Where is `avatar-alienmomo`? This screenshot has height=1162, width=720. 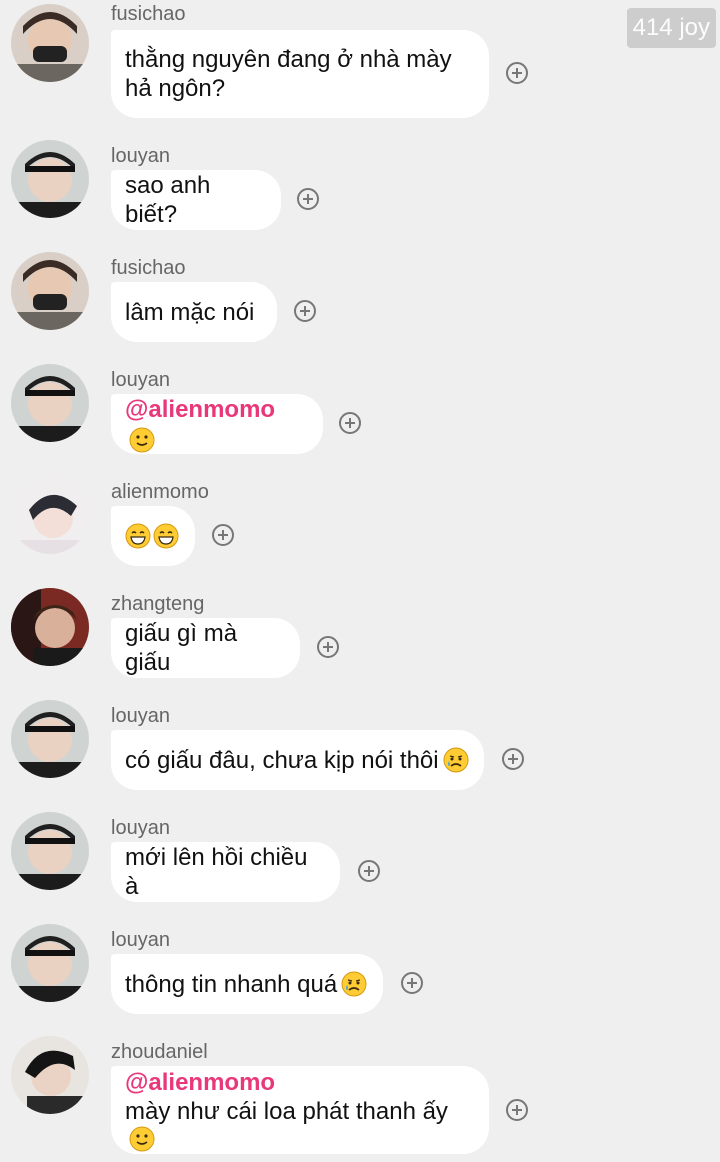 avatar-alienmomo is located at coordinates (50, 515).